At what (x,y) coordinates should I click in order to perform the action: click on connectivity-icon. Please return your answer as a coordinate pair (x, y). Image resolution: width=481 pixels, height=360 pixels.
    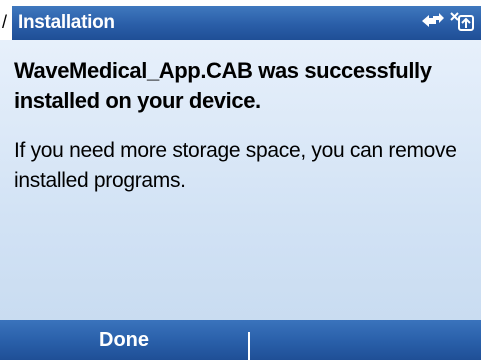
    Looking at the image, I should click on (432, 23).